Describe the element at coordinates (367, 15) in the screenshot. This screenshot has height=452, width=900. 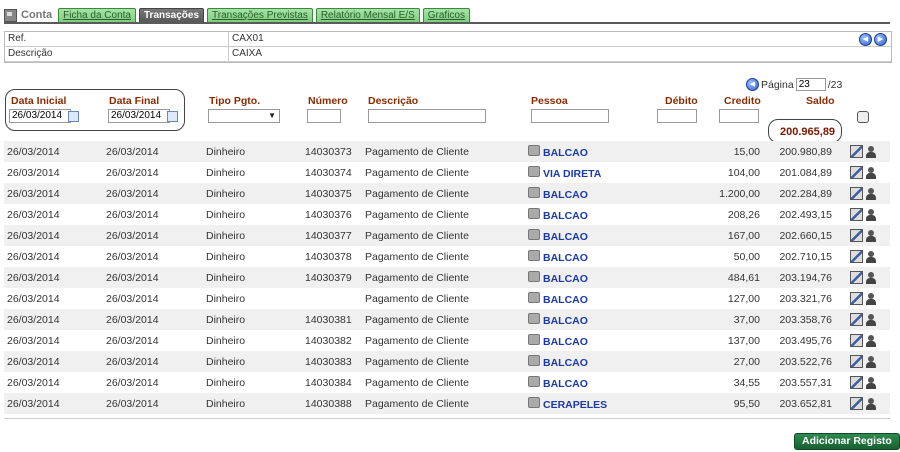
I see `tab-relatorio-mensal: Relatório Mensal E/S` at that location.